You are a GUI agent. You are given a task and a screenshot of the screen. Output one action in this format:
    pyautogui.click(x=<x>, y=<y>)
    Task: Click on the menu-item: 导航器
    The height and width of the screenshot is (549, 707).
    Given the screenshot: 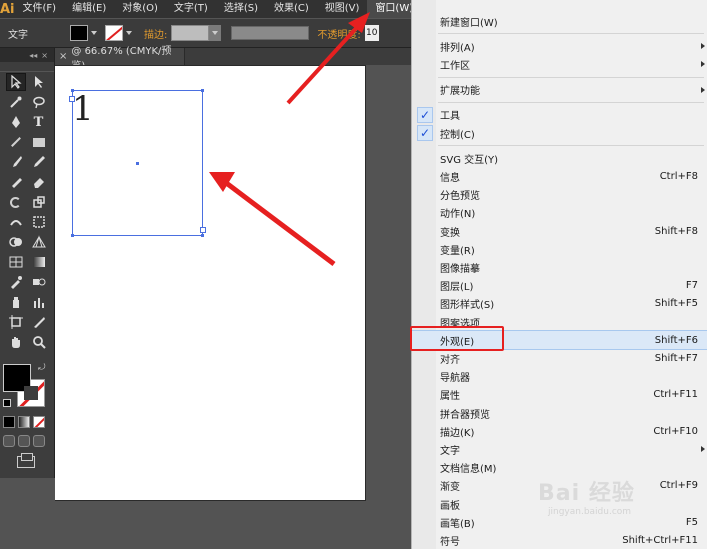 What is the action you would take?
    pyautogui.click(x=559, y=377)
    